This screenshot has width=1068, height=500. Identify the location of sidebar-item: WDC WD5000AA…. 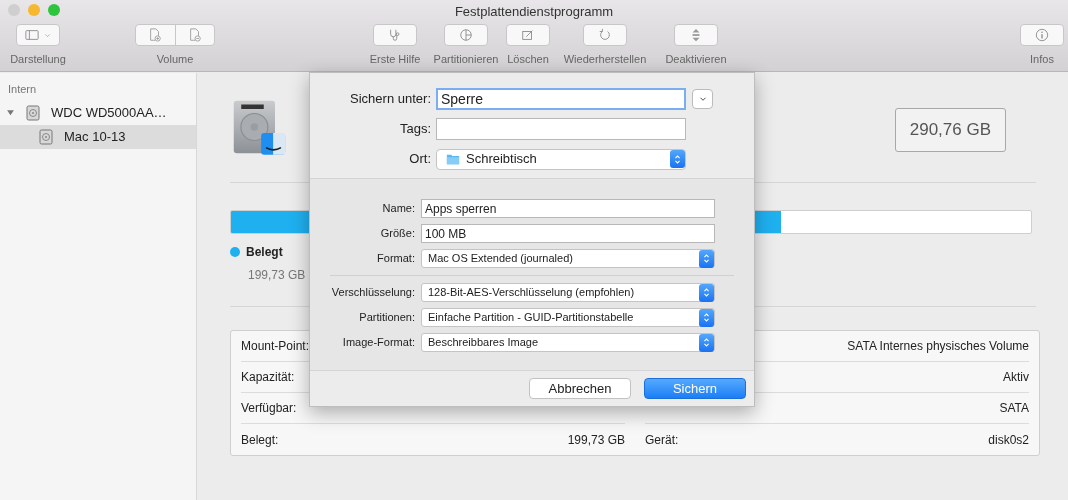
(98, 112).